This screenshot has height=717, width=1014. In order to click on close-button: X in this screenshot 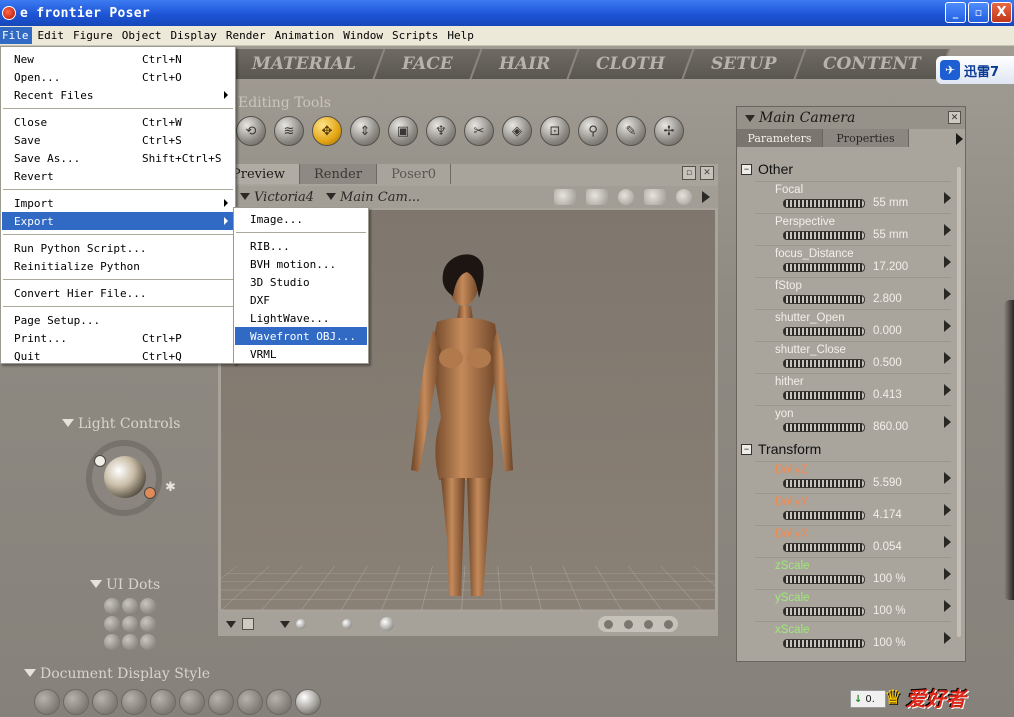, I will do `click(1001, 12)`.